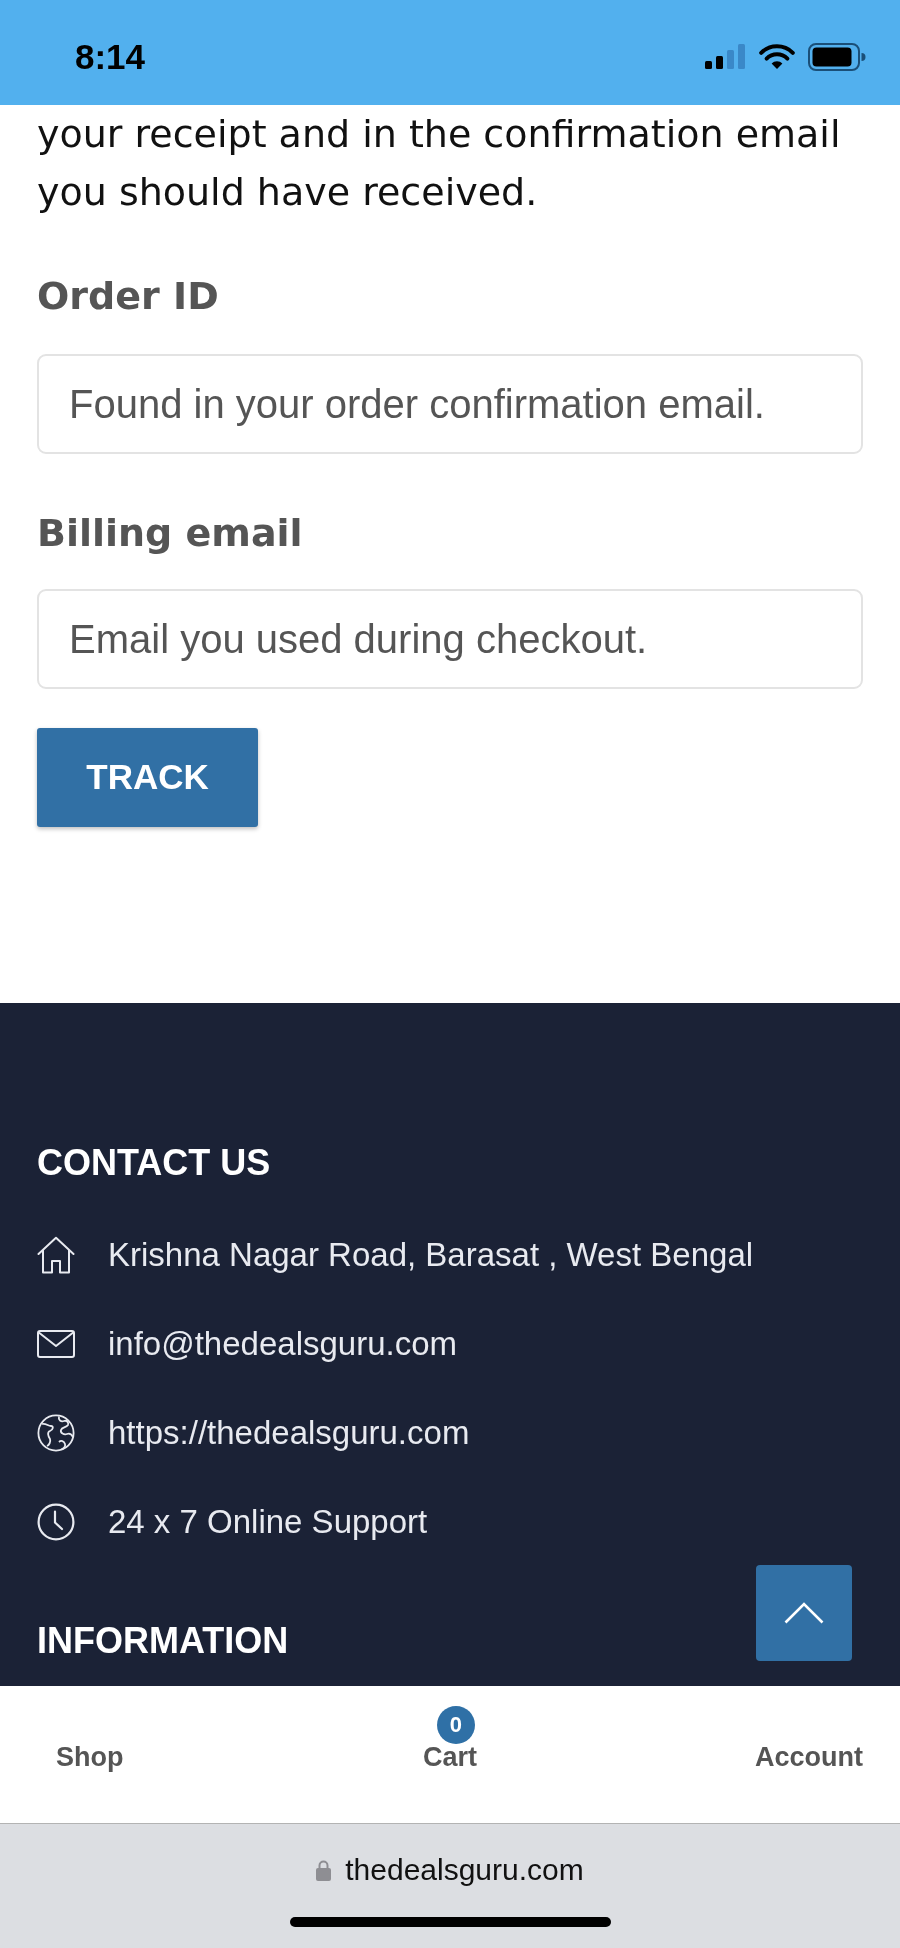 Image resolution: width=900 pixels, height=1948 pixels. Describe the element at coordinates (725, 56) in the screenshot. I see `signal-icon` at that location.